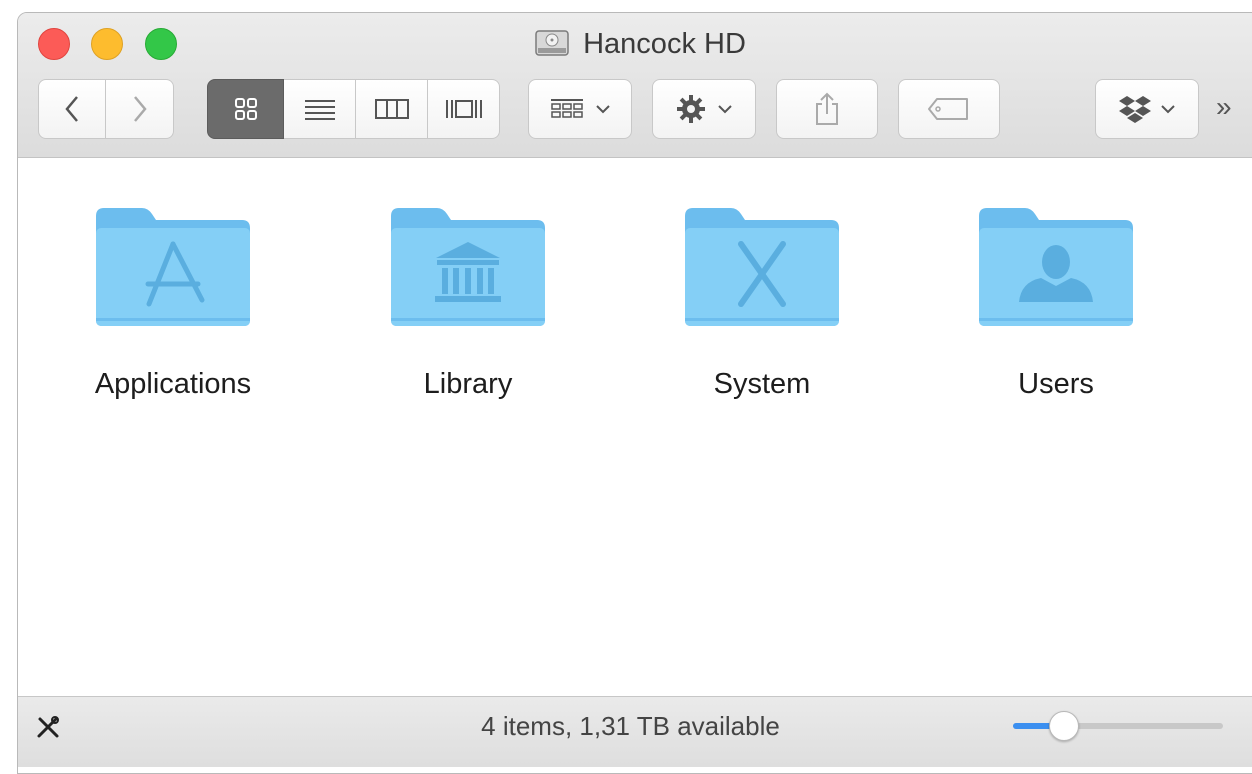 The height and width of the screenshot is (774, 1252). I want to click on list-view-button, so click(320, 109).